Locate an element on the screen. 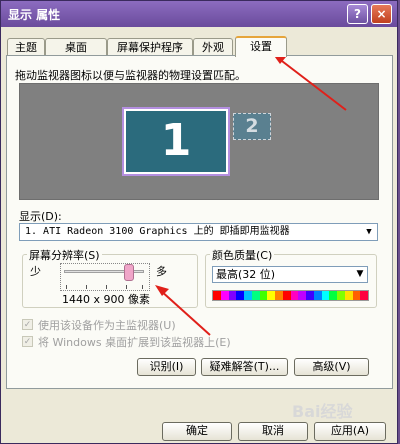  tab-appearance: 外观 is located at coordinates (213, 47).